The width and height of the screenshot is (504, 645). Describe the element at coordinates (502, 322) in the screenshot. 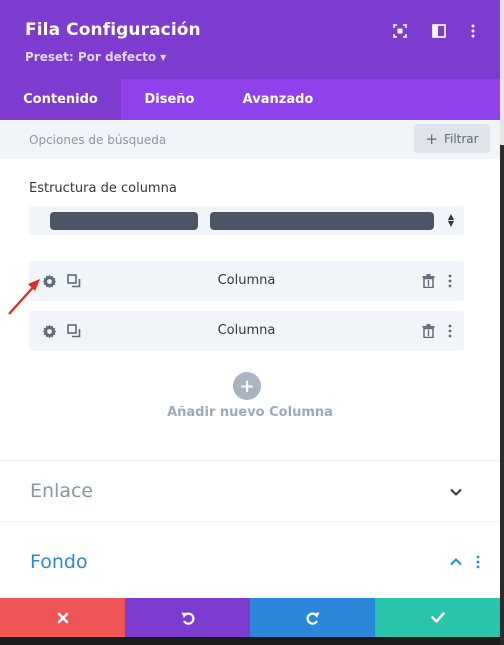

I see `background-edge` at that location.